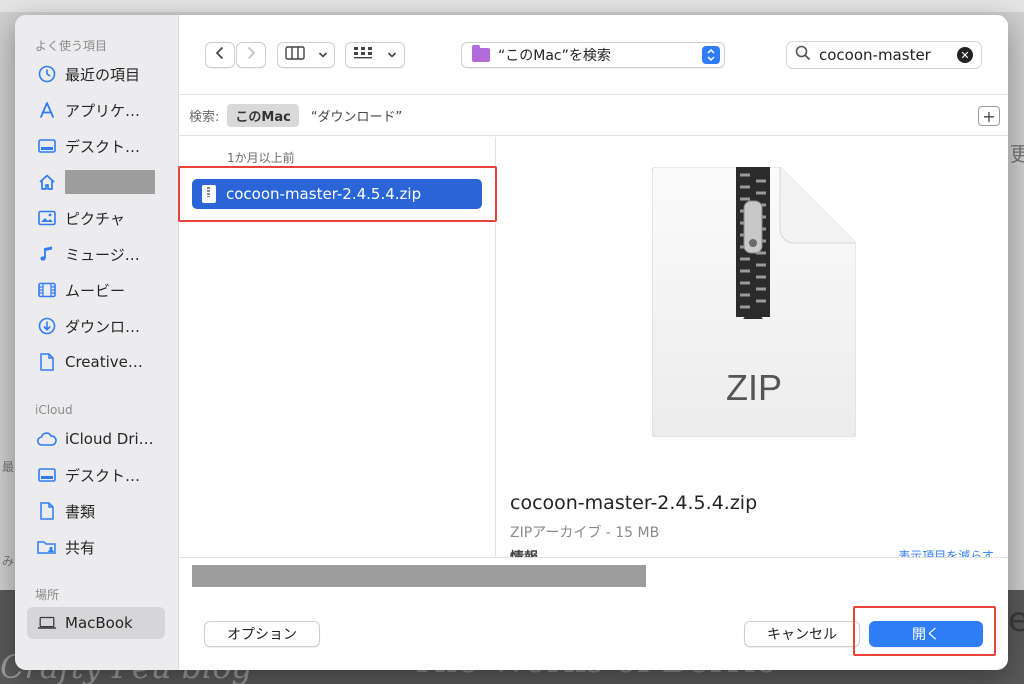 Image resolution: width=1024 pixels, height=684 pixels. Describe the element at coordinates (375, 55) in the screenshot. I see `group-button` at that location.